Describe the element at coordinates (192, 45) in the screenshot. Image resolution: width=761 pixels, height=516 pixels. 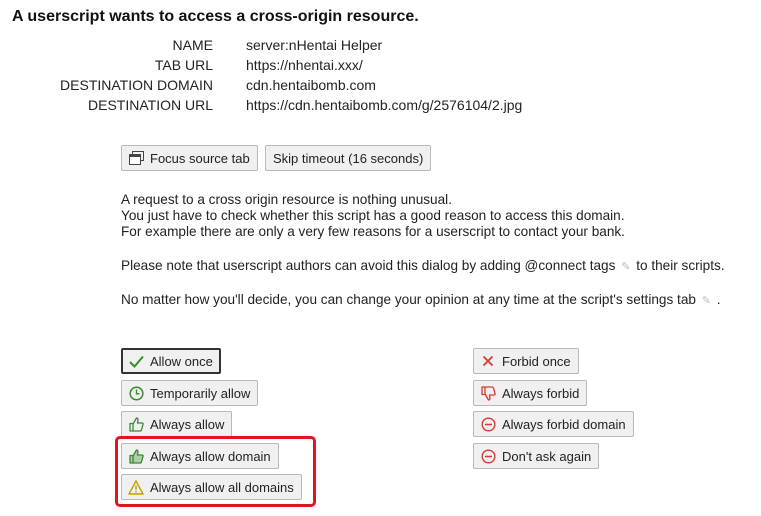
I see `info-label: NAME` at that location.